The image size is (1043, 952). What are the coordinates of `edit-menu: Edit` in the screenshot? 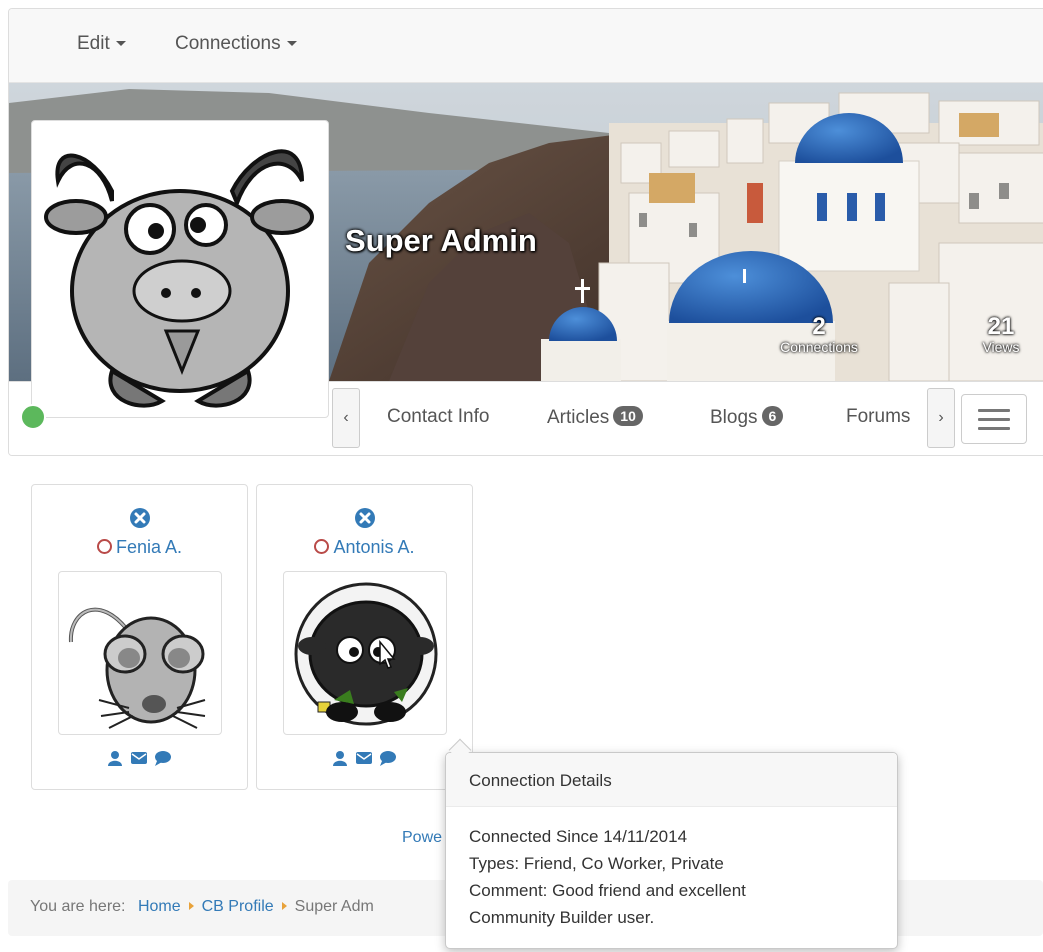 It's located at (101, 44).